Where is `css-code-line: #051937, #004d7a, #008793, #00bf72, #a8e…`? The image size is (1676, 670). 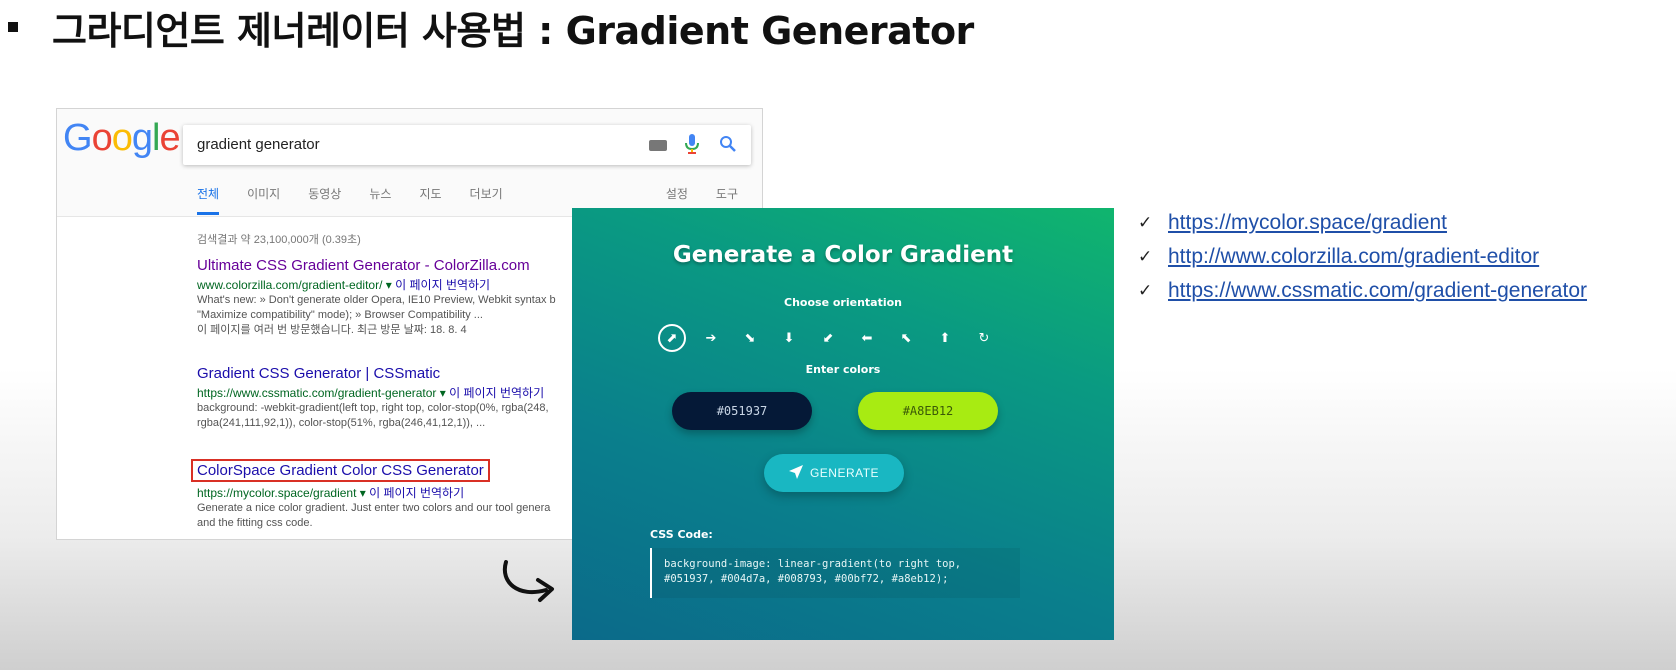
css-code-line: #051937, #004d7a, #008793, #00bf72, #a8e… is located at coordinates (806, 579).